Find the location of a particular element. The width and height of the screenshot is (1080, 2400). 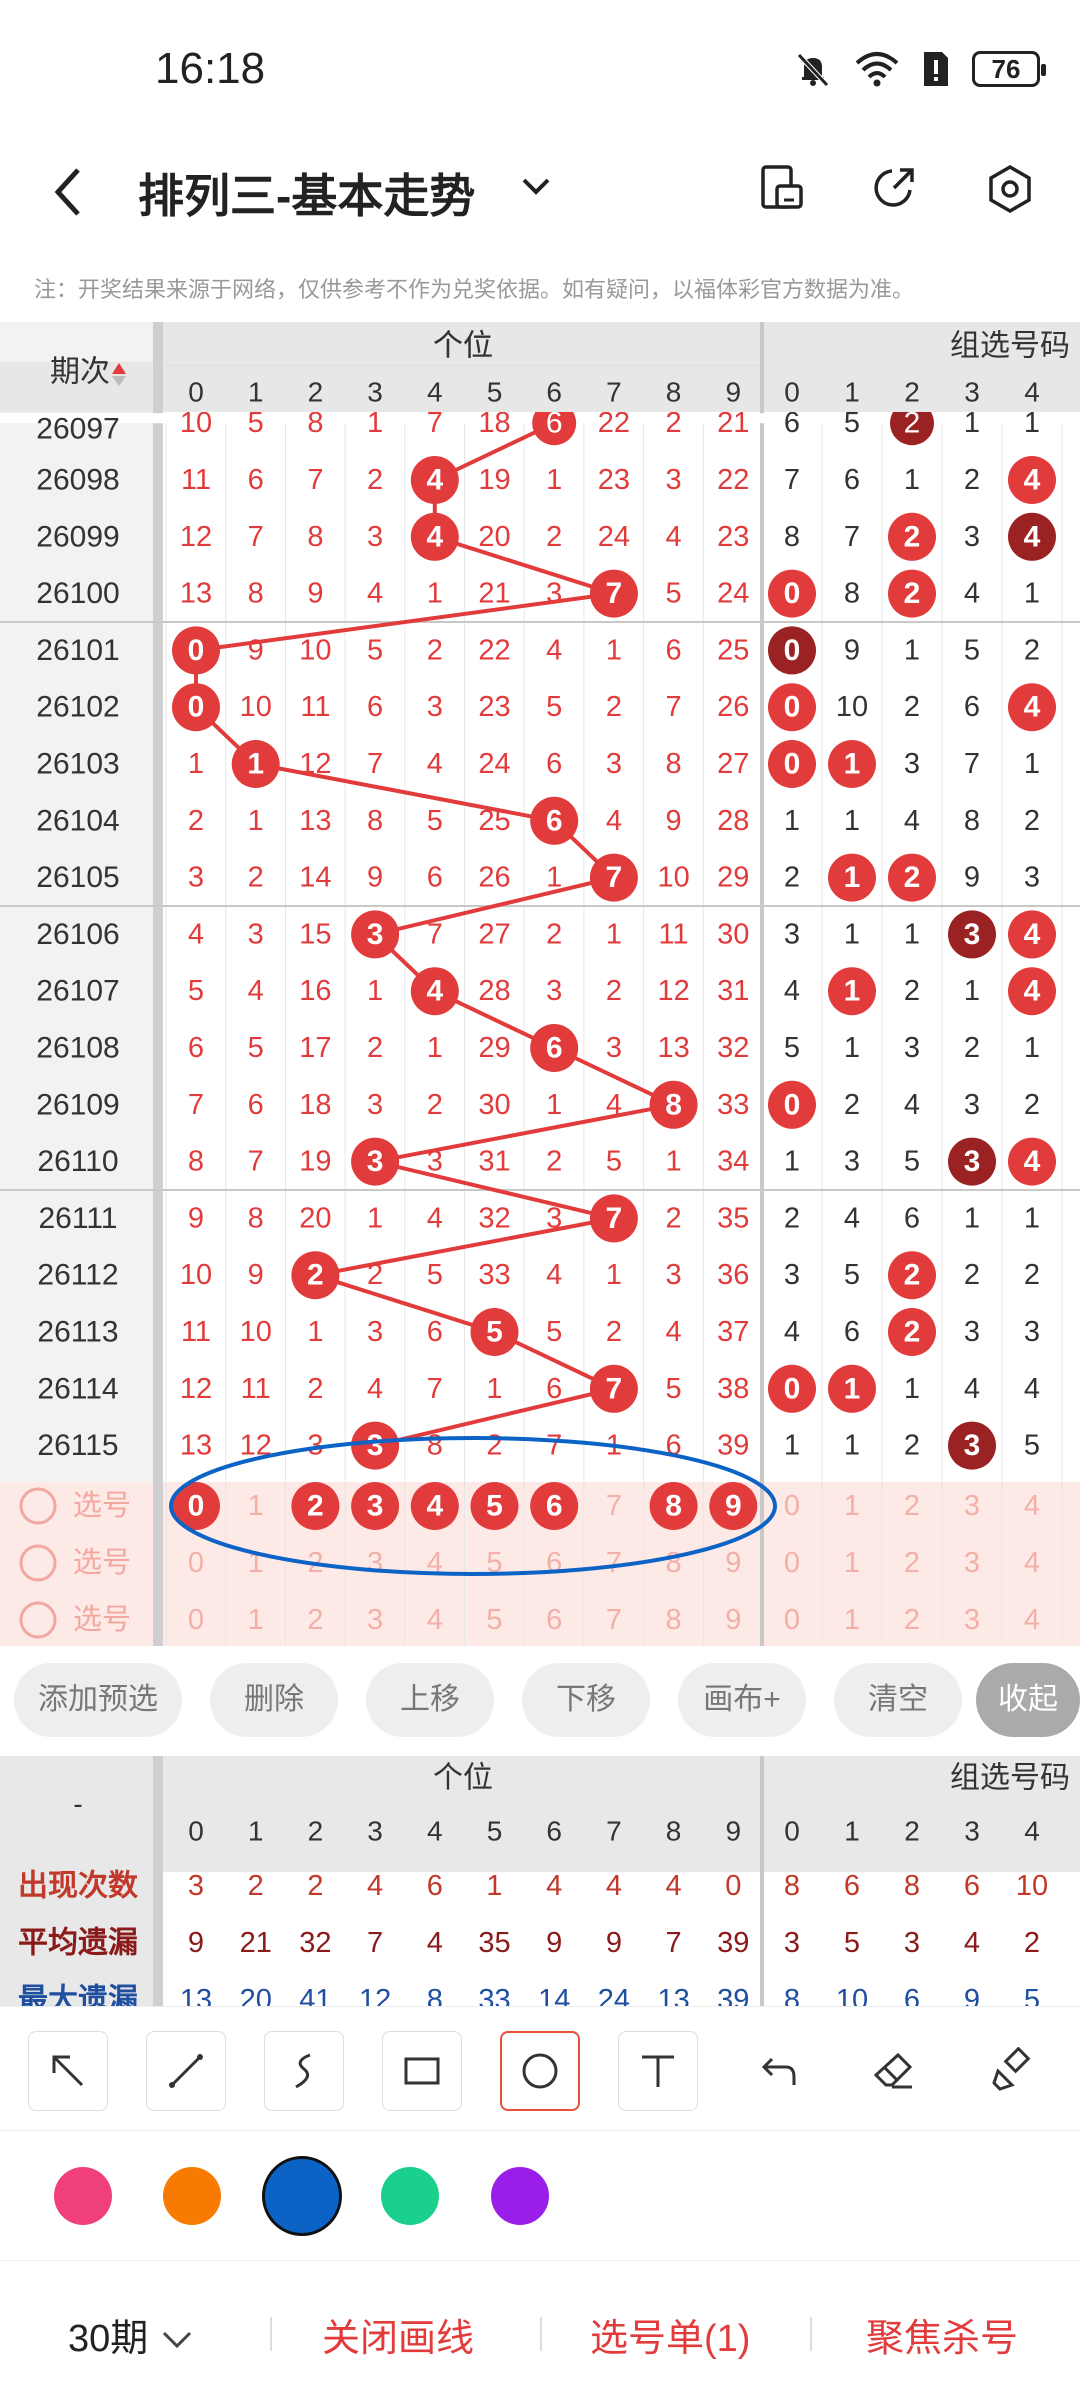

page-title: 排列三-基本走势 is located at coordinates (306, 193).